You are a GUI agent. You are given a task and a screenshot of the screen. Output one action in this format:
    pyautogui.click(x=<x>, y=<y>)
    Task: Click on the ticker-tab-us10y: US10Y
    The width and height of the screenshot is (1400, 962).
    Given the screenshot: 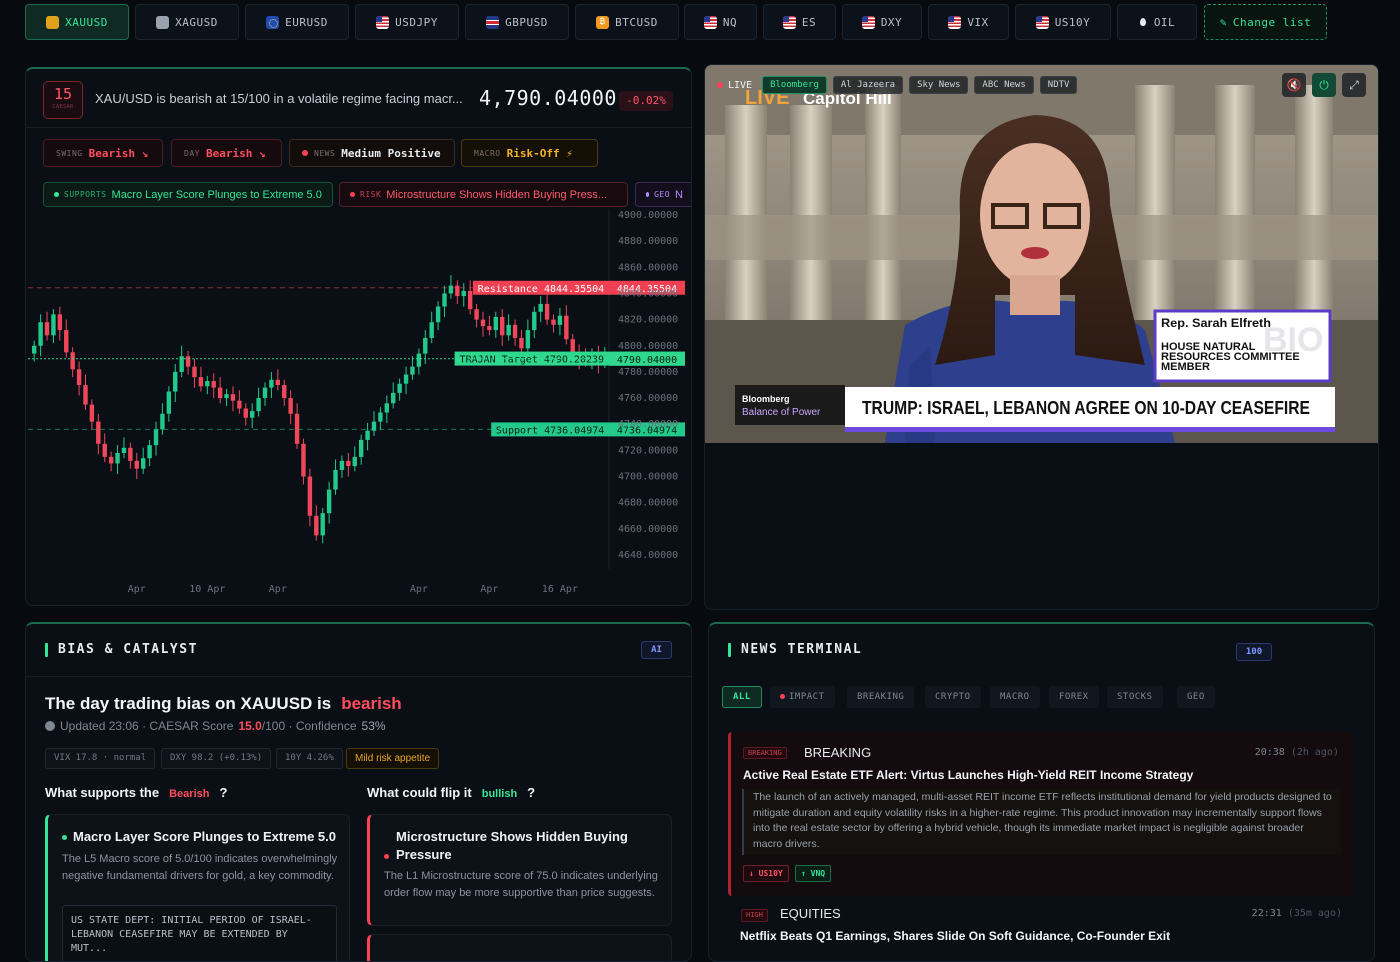 What is the action you would take?
    pyautogui.click(x=1063, y=22)
    